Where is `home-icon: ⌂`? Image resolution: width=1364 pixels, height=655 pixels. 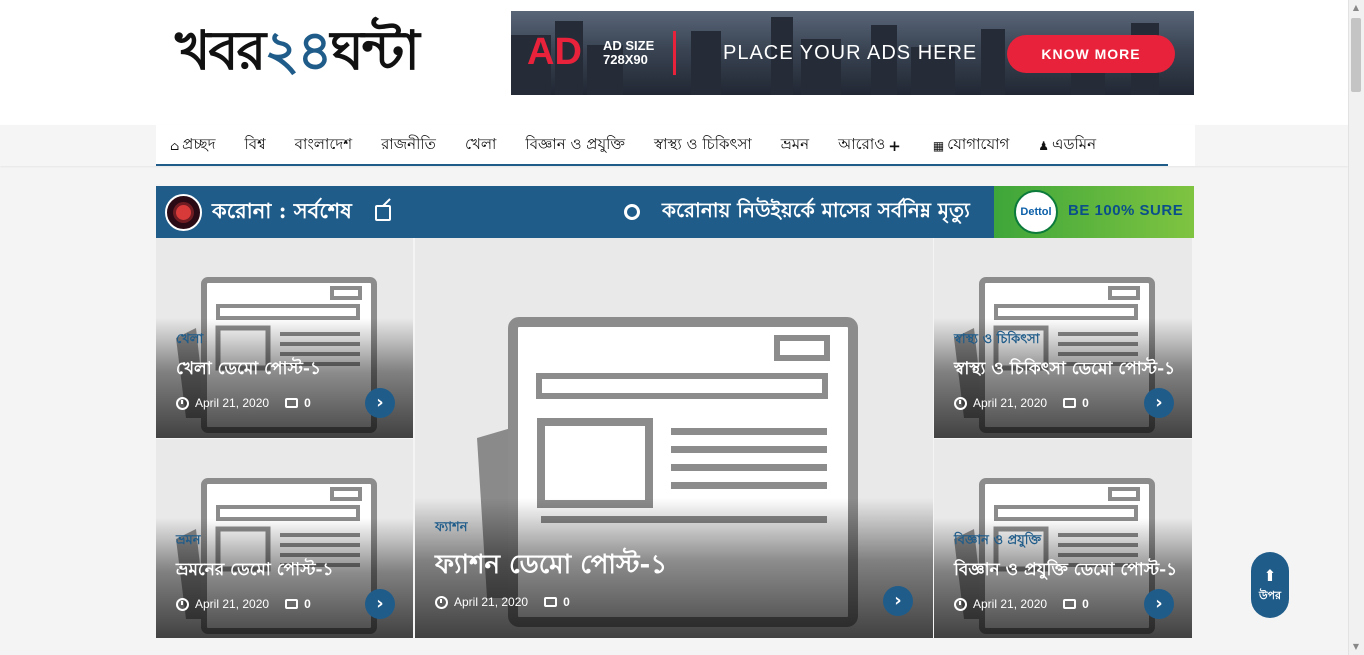
home-icon: ⌂ is located at coordinates (175, 145).